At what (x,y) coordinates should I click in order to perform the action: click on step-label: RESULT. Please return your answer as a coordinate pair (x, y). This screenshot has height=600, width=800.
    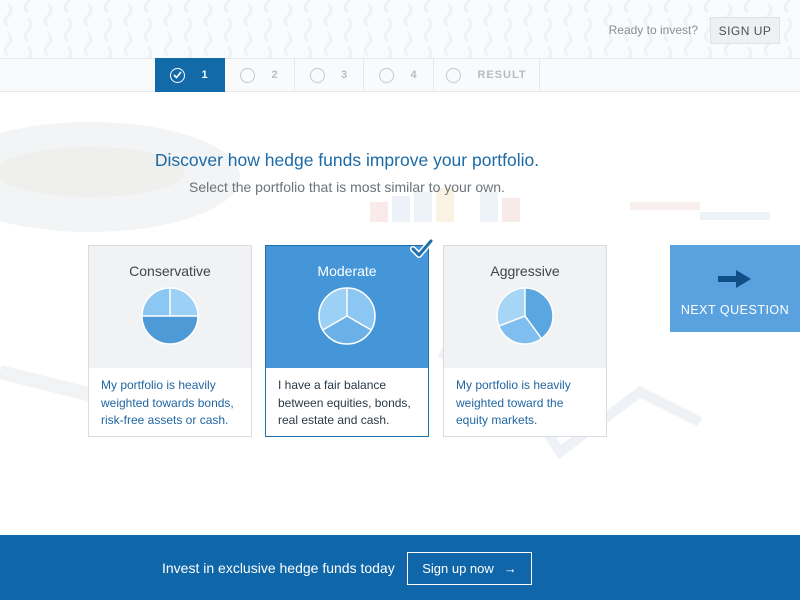
    Looking at the image, I should click on (502, 75).